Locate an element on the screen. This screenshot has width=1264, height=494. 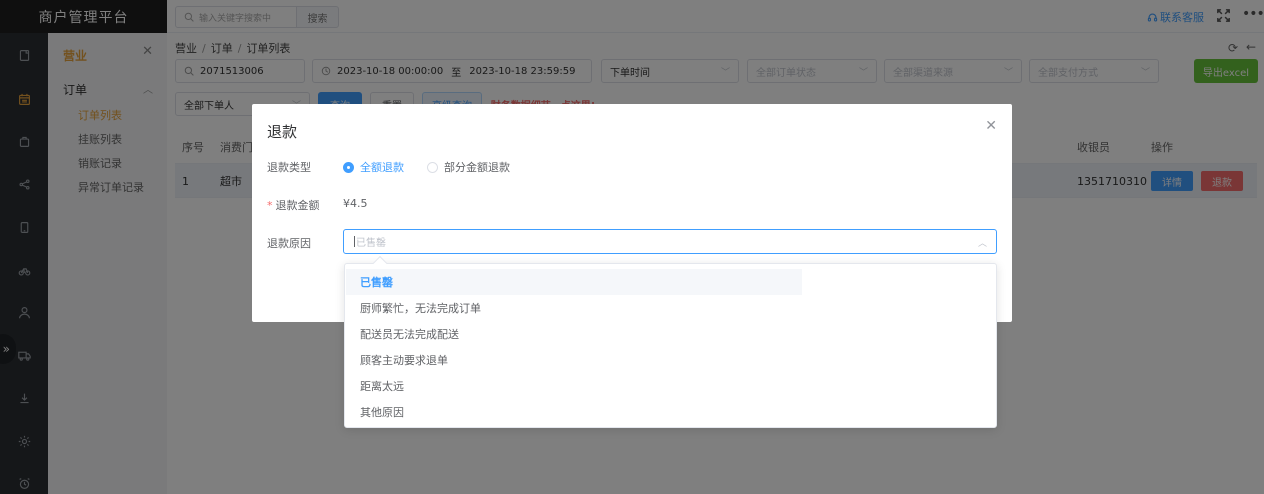
refund-amount-label: * 退款金额 is located at coordinates (293, 205).